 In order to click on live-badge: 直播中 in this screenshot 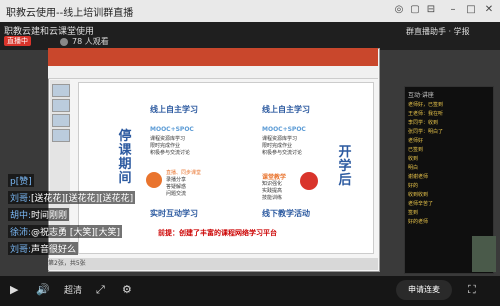, I will do `click(17, 41)`.